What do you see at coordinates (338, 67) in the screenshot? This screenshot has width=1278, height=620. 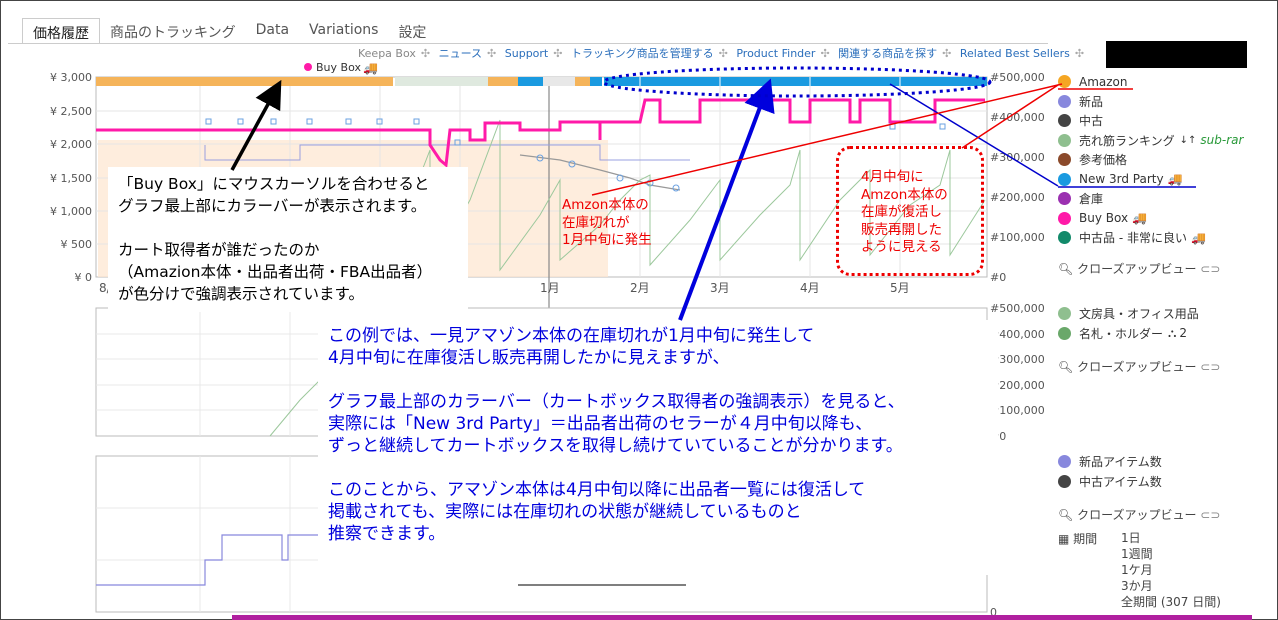 I see `buybox-series-label: Buy Box` at bounding box center [338, 67].